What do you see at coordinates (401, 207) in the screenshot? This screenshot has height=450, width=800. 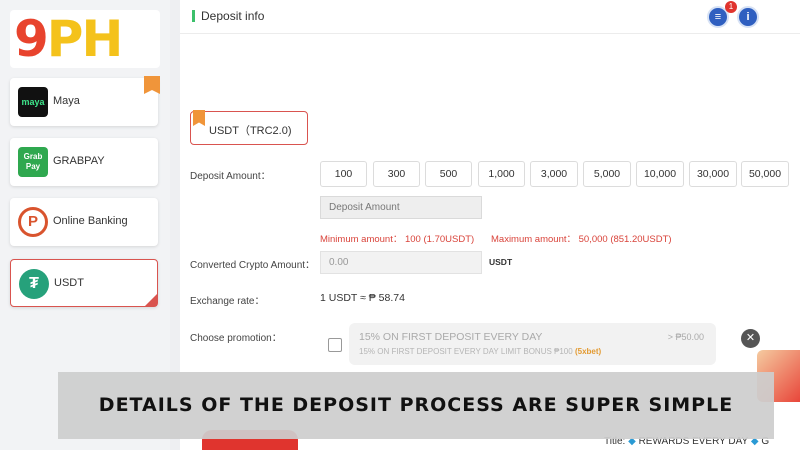 I see `deposit-amount-input` at bounding box center [401, 207].